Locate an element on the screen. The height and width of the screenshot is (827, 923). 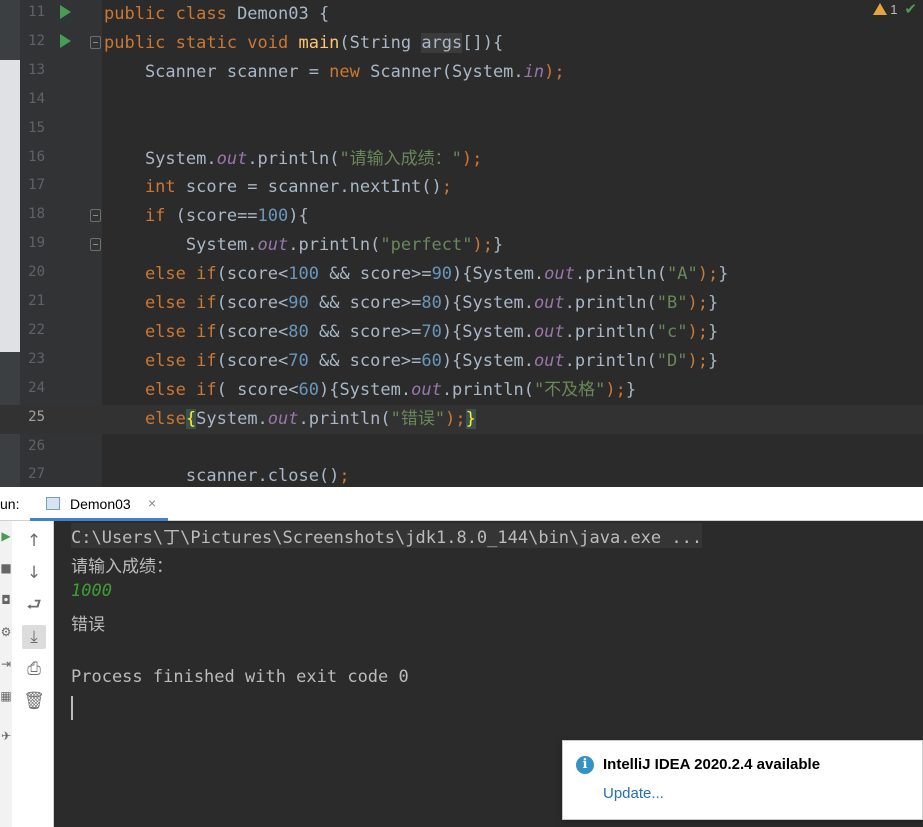
run-tab-label: Demon03 is located at coordinates (100, 504).